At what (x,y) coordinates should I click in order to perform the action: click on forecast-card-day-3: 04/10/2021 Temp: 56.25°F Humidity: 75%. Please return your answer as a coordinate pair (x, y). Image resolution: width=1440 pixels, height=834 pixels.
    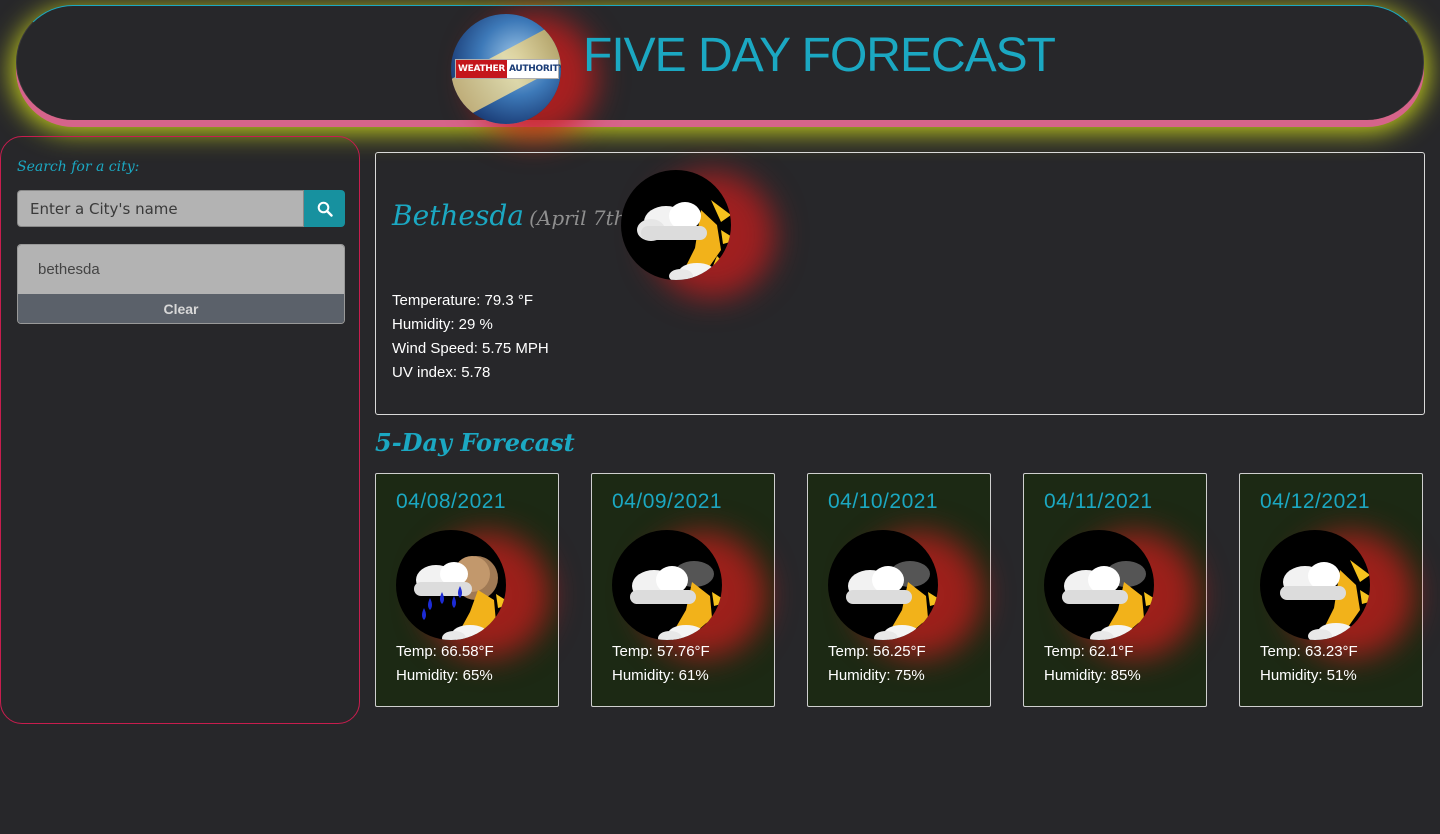
    Looking at the image, I should click on (899, 590).